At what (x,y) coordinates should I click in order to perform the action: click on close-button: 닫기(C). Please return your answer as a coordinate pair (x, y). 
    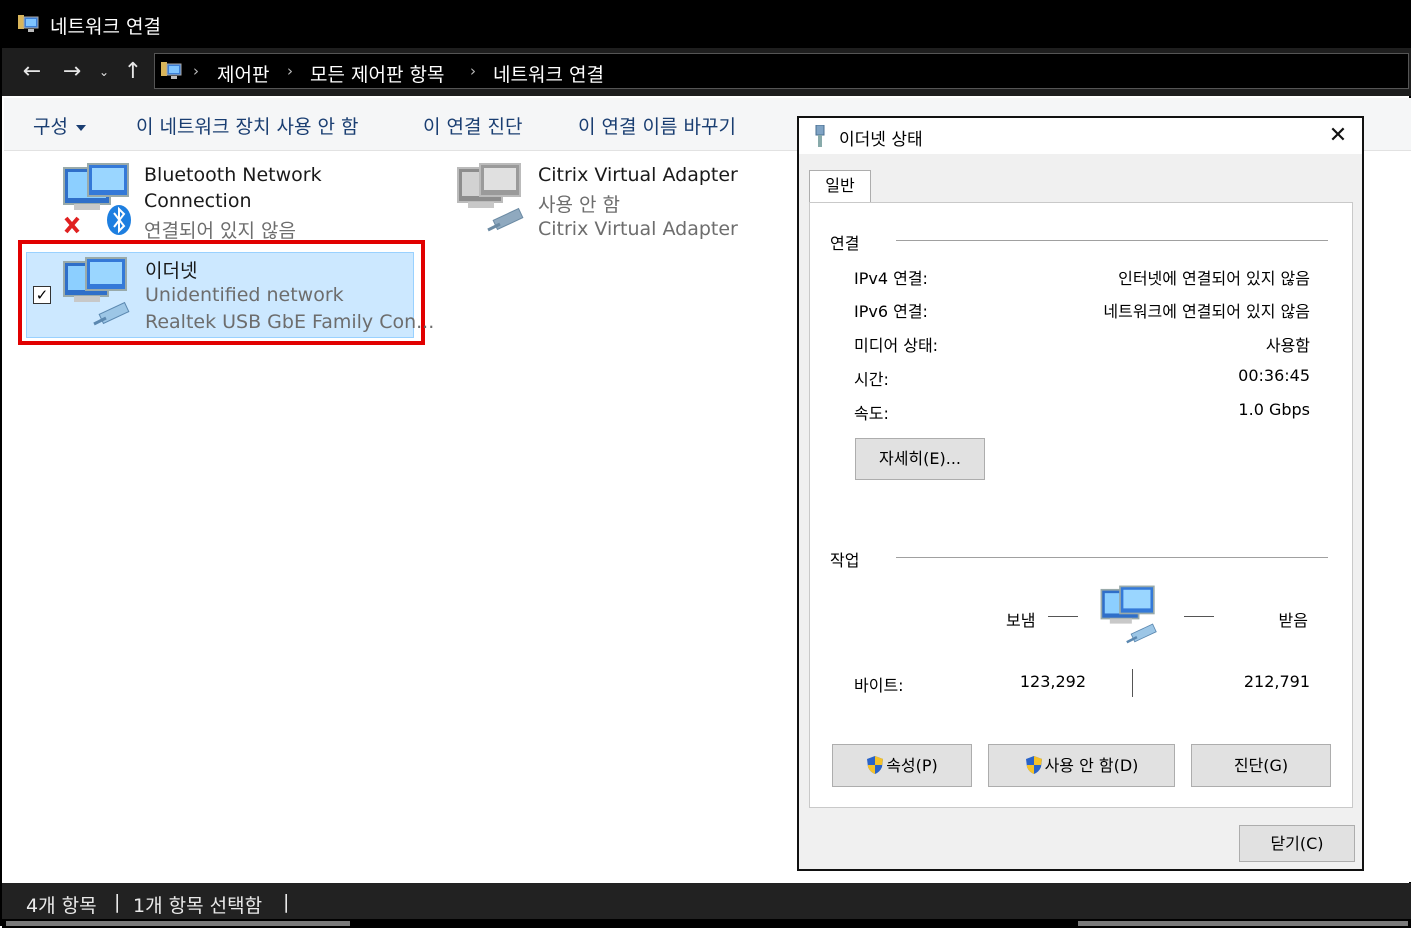
    Looking at the image, I should click on (1297, 843).